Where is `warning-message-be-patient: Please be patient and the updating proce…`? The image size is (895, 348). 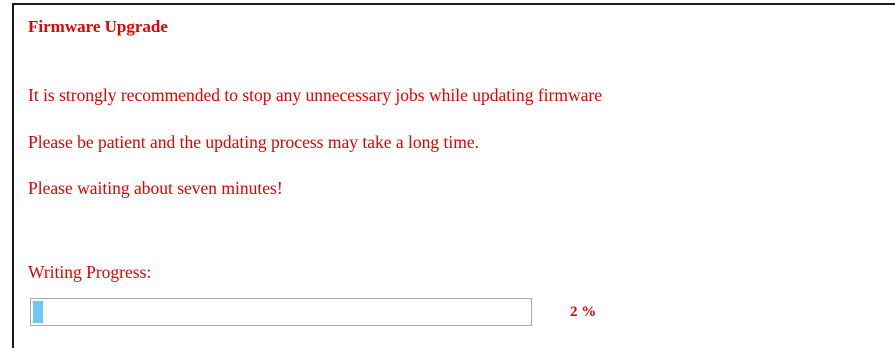
warning-message-be-patient: Please be patient and the updating proce… is located at coordinates (253, 142).